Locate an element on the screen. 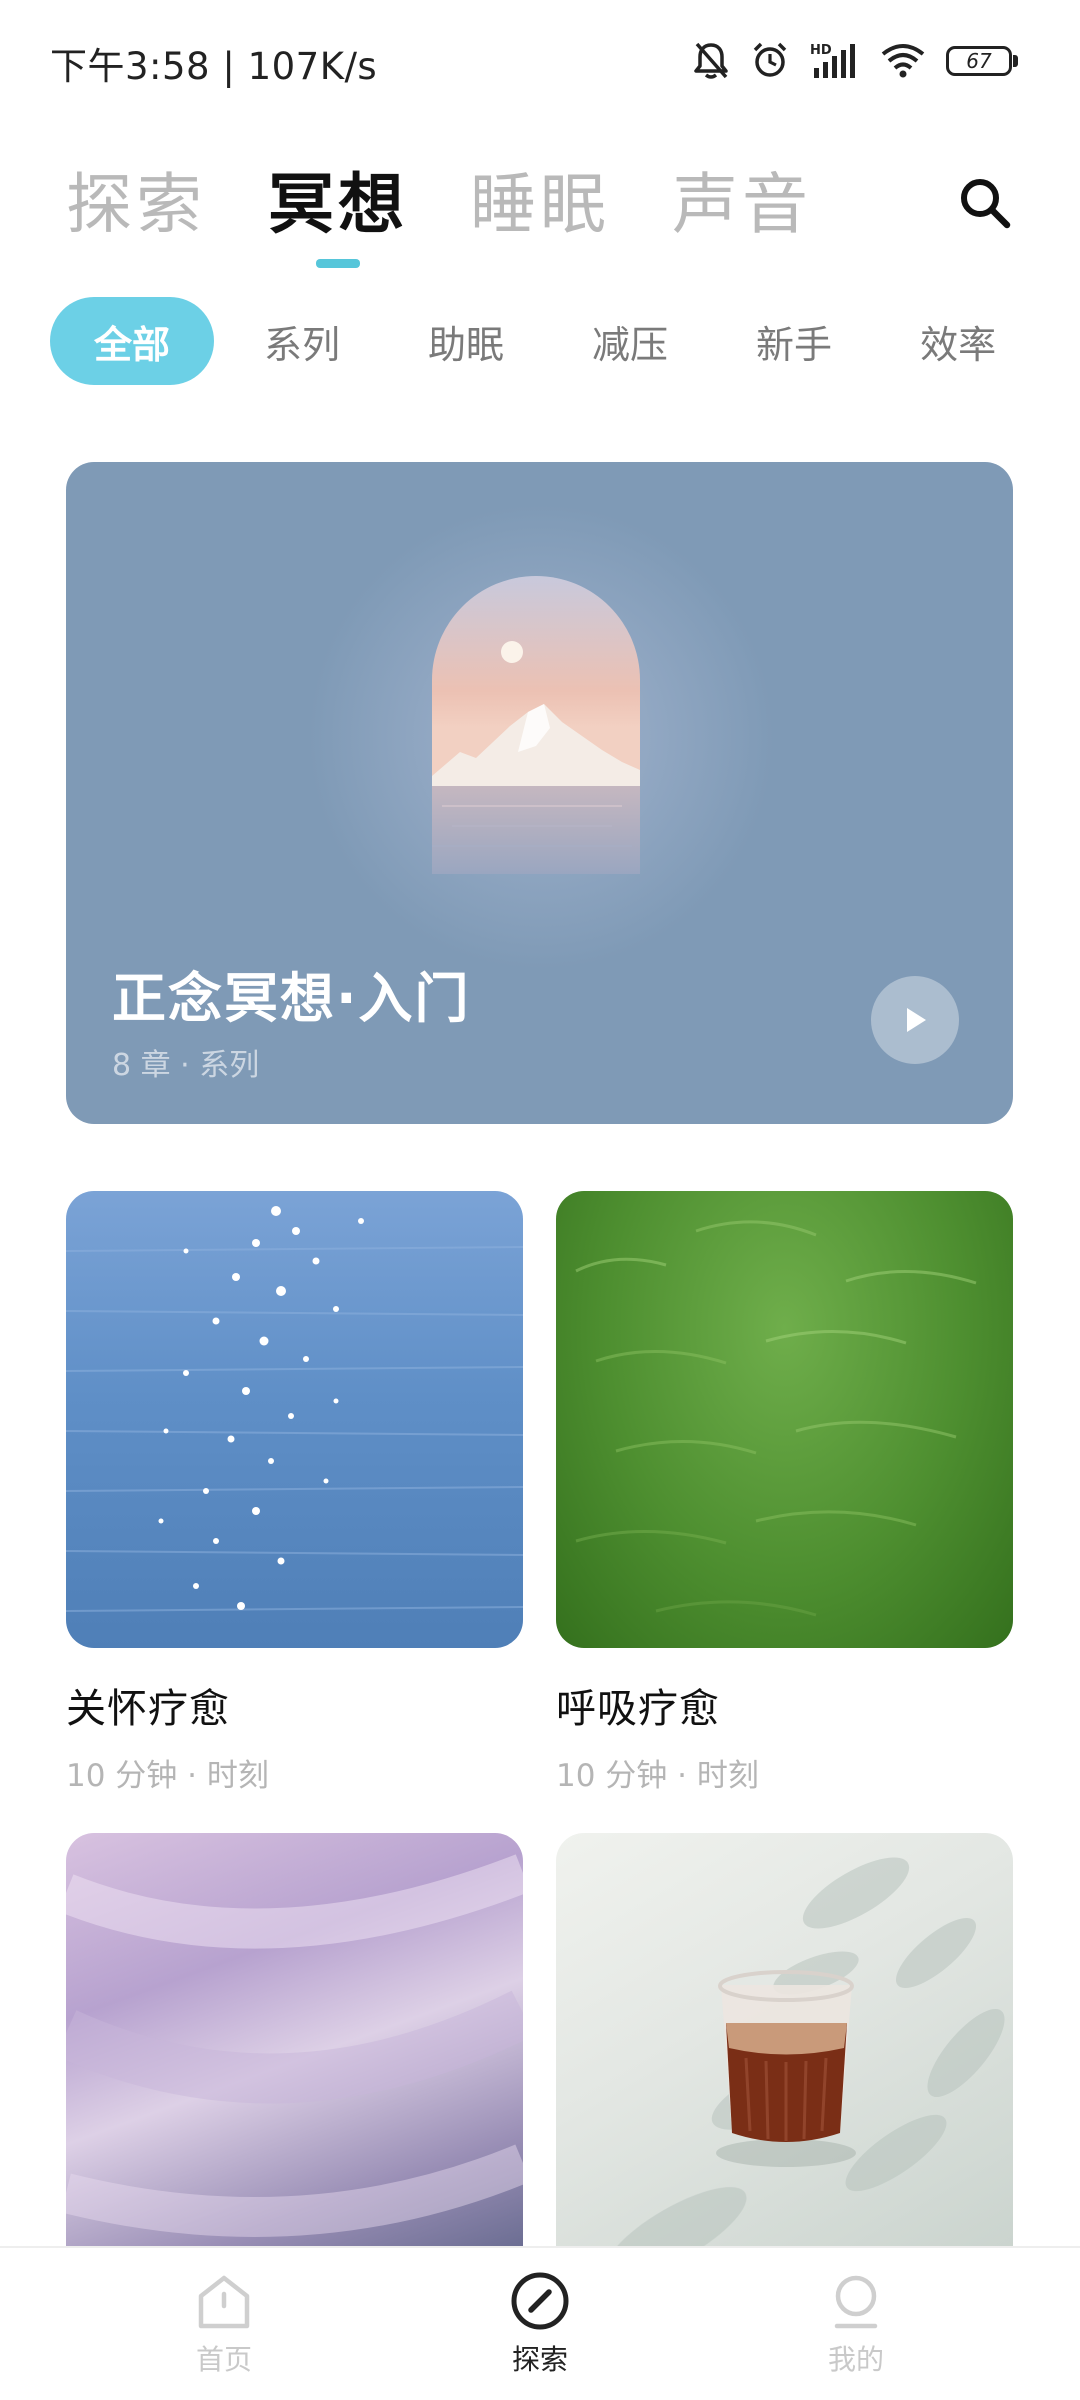  tab-sound: 声音 is located at coordinates (742, 205).